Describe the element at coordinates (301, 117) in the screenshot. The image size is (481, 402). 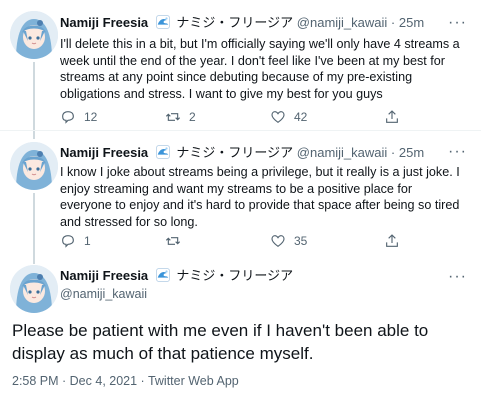
I see `like-count: 42` at that location.